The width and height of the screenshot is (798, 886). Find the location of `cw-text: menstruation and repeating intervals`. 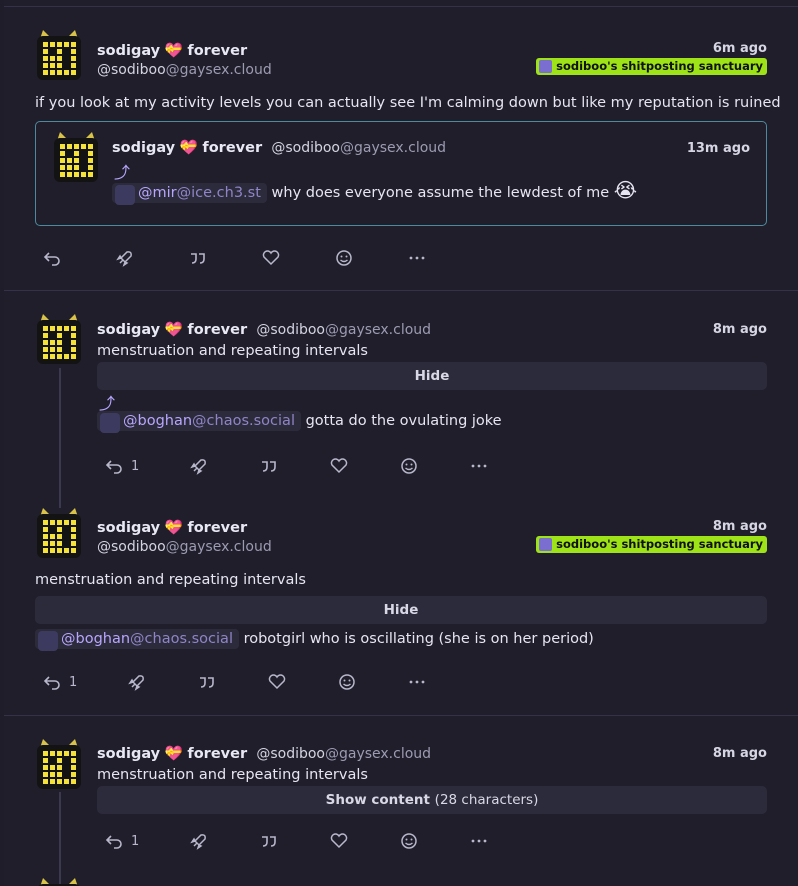

cw-text: menstruation and repeating intervals is located at coordinates (170, 580).